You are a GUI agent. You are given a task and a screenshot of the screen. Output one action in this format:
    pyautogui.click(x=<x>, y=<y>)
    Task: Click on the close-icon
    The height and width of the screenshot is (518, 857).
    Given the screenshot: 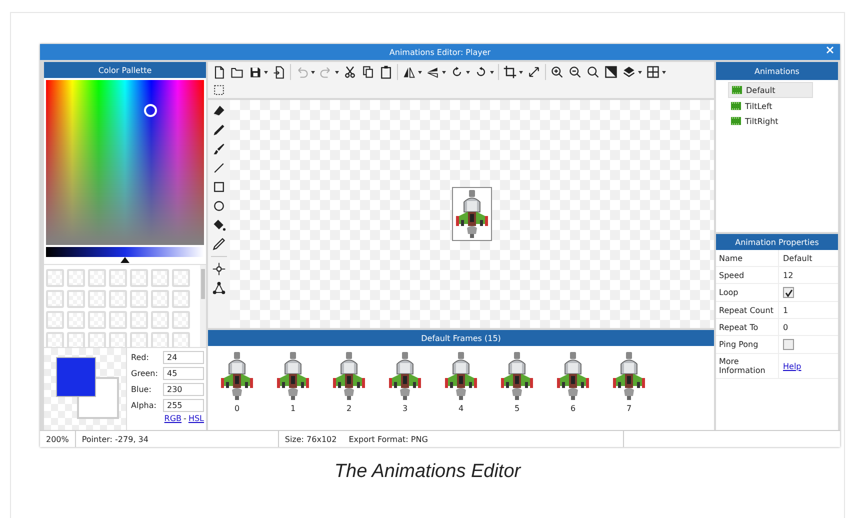 What is the action you would take?
    pyautogui.click(x=830, y=50)
    